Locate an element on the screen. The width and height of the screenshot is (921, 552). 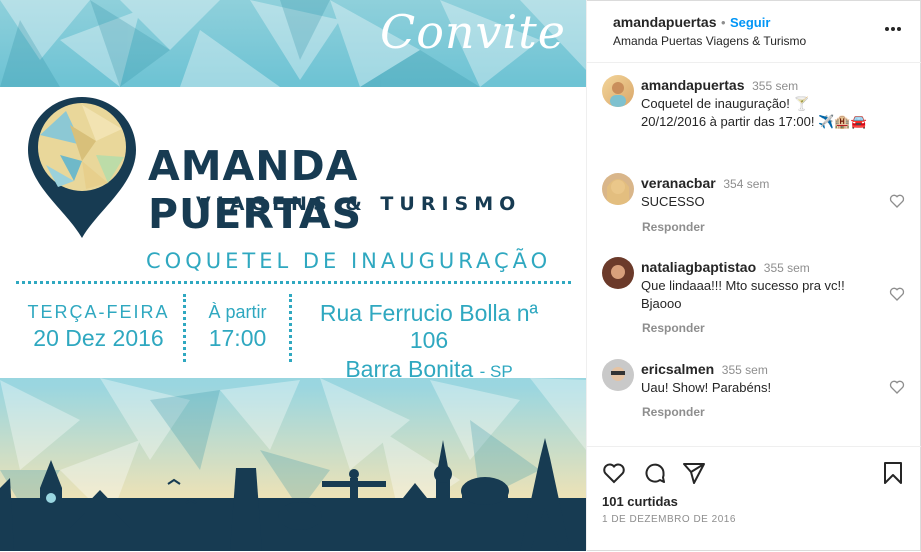
time-value: 17:00 is located at coordinates (237, 338).